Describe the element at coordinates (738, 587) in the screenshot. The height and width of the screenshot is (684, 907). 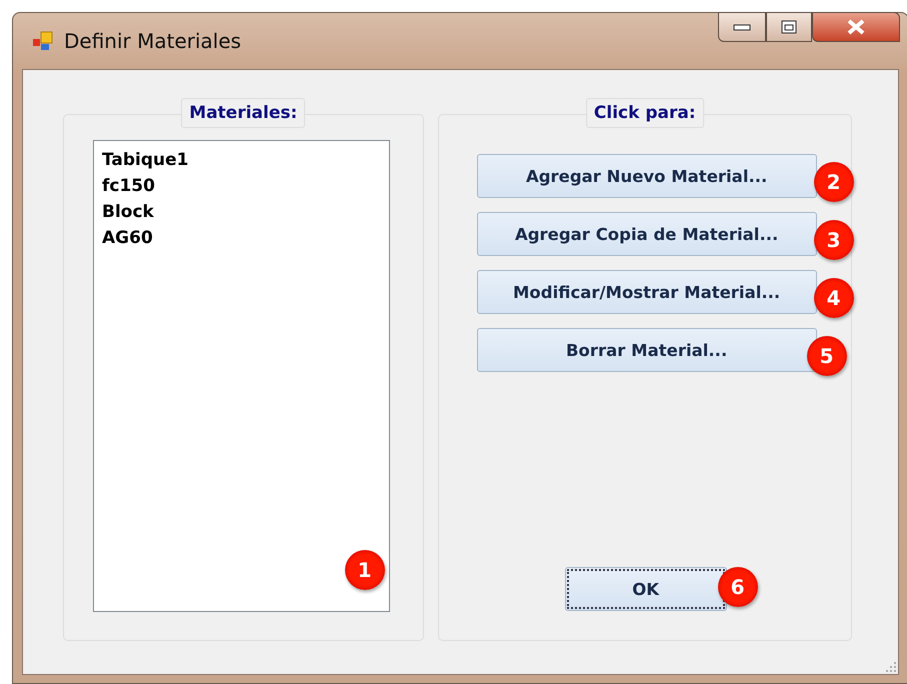
I see `number-marker: 6` at that location.